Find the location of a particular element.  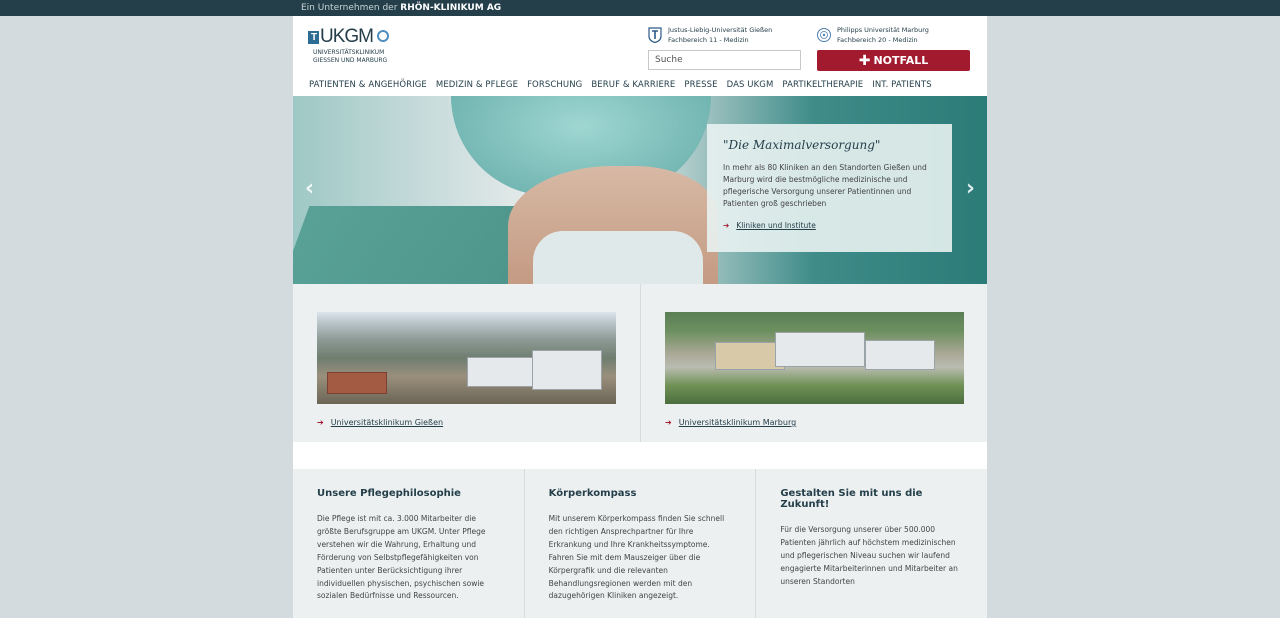

logo-t-mark: T is located at coordinates (313, 37).